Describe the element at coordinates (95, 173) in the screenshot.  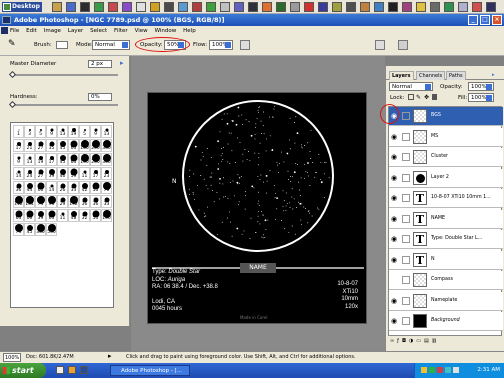
I see `brush-preset-34: 17` at that location.